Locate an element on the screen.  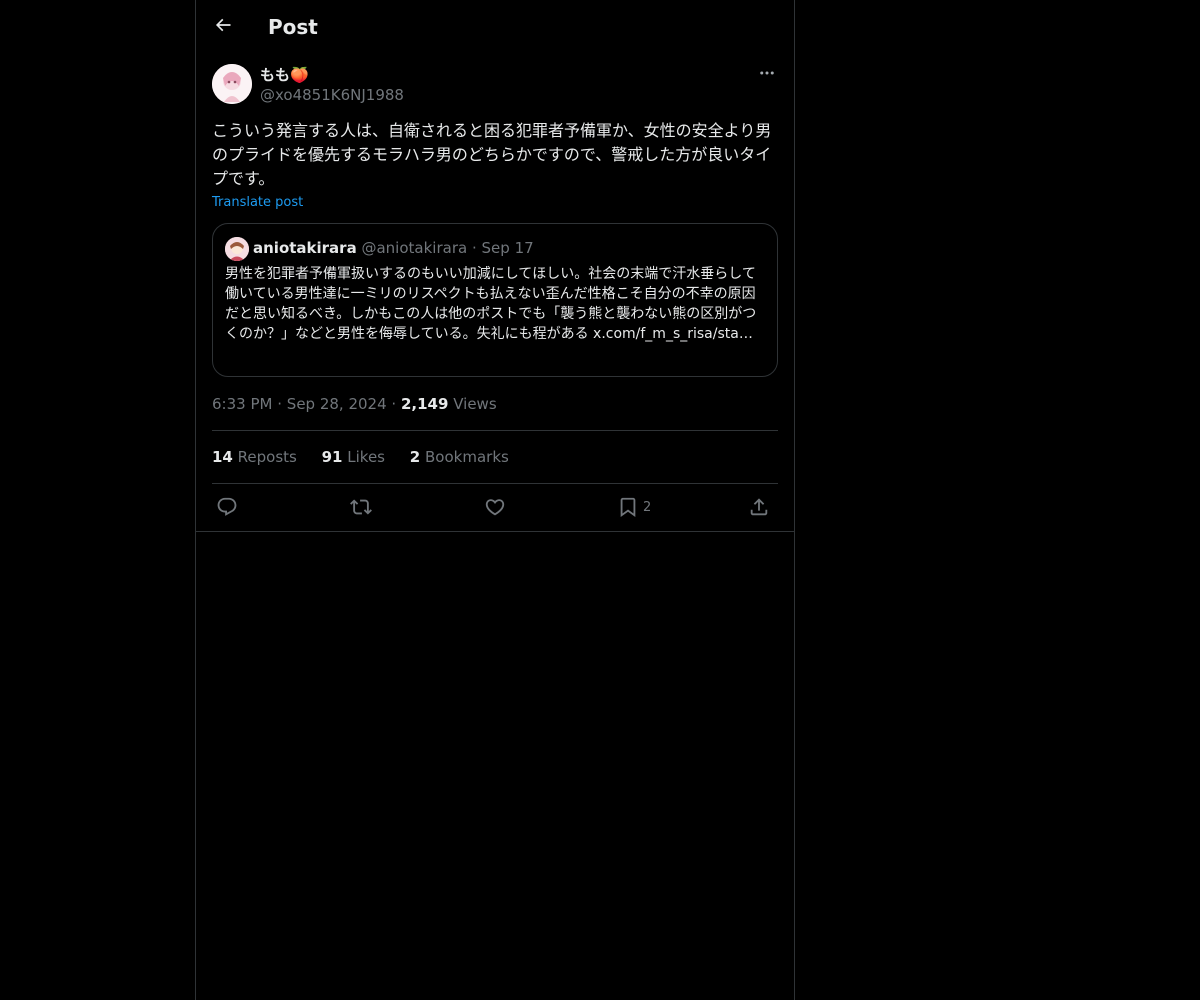
views-label: Views is located at coordinates (475, 404).